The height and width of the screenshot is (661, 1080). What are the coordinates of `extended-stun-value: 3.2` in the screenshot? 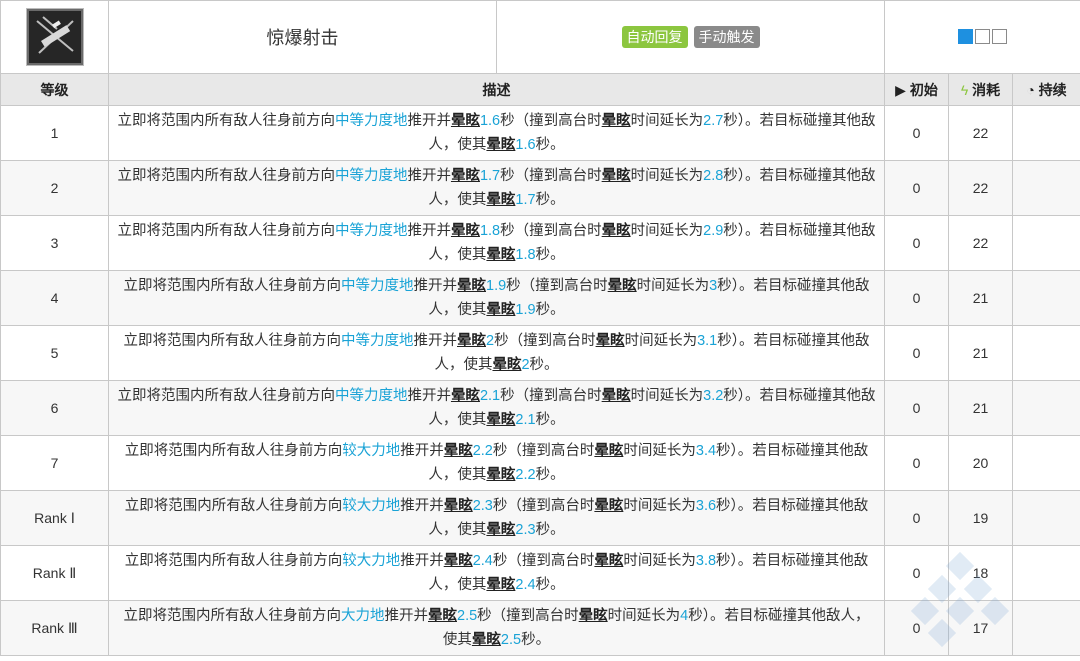 It's located at (713, 396).